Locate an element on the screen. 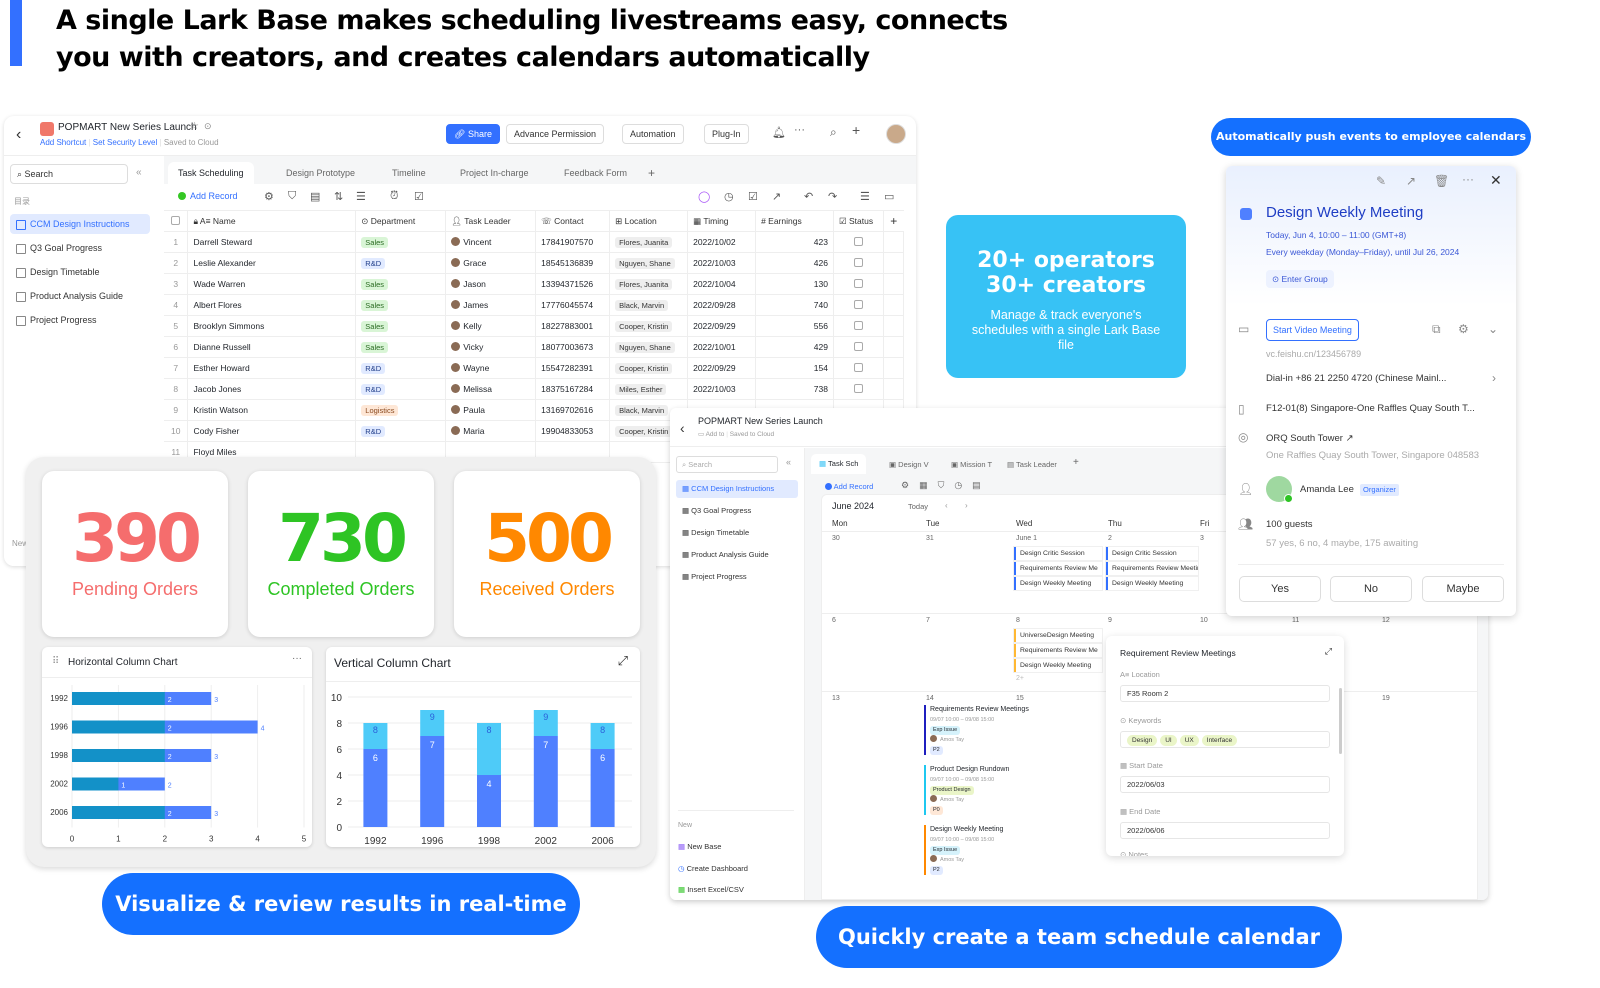  chevron-right-icon: › is located at coordinates (1494, 378).